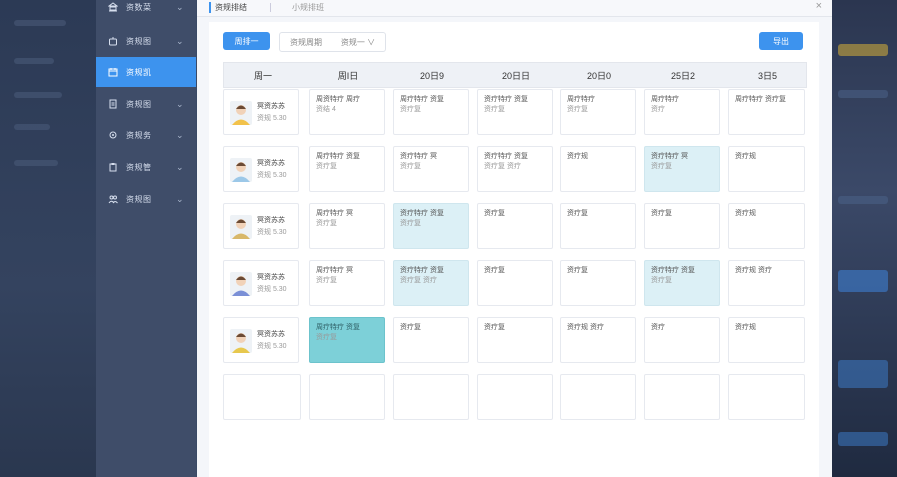  What do you see at coordinates (180, 40) in the screenshot?
I see `chevron-down-icon: ⌄` at bounding box center [180, 40].